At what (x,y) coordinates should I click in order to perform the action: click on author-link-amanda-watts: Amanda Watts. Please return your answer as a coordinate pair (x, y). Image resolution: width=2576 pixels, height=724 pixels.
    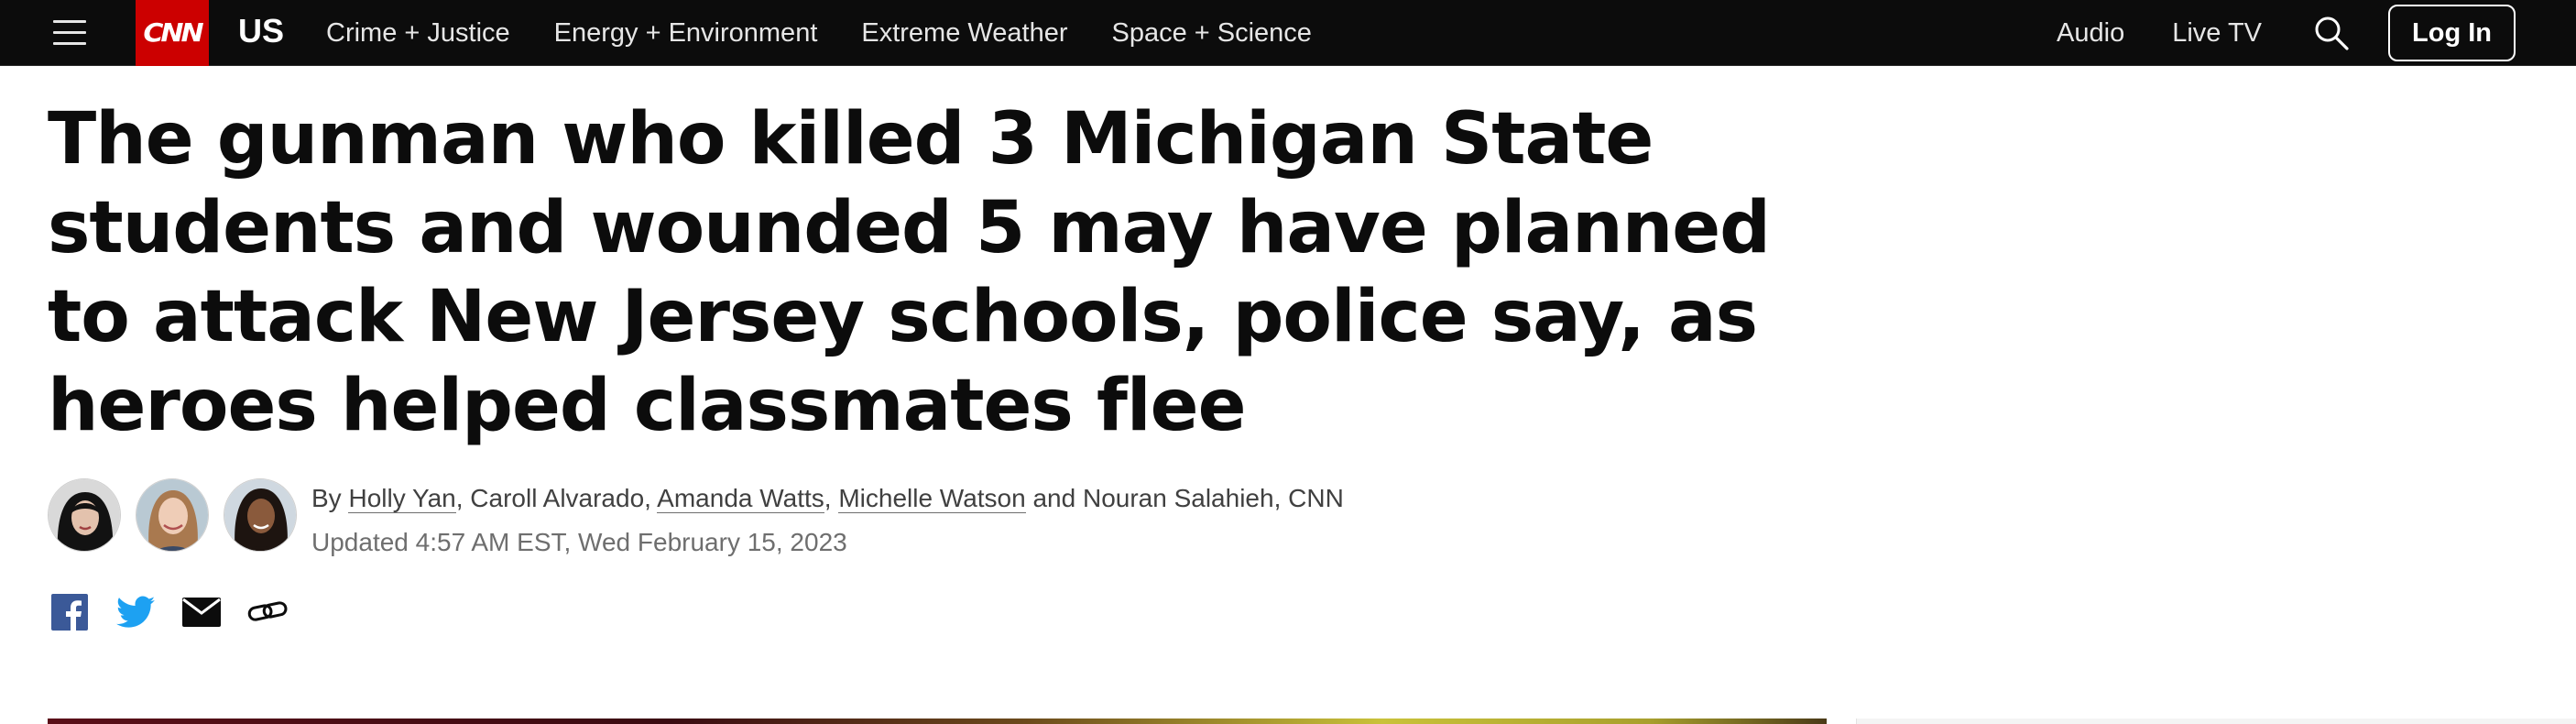
    Looking at the image, I should click on (741, 498).